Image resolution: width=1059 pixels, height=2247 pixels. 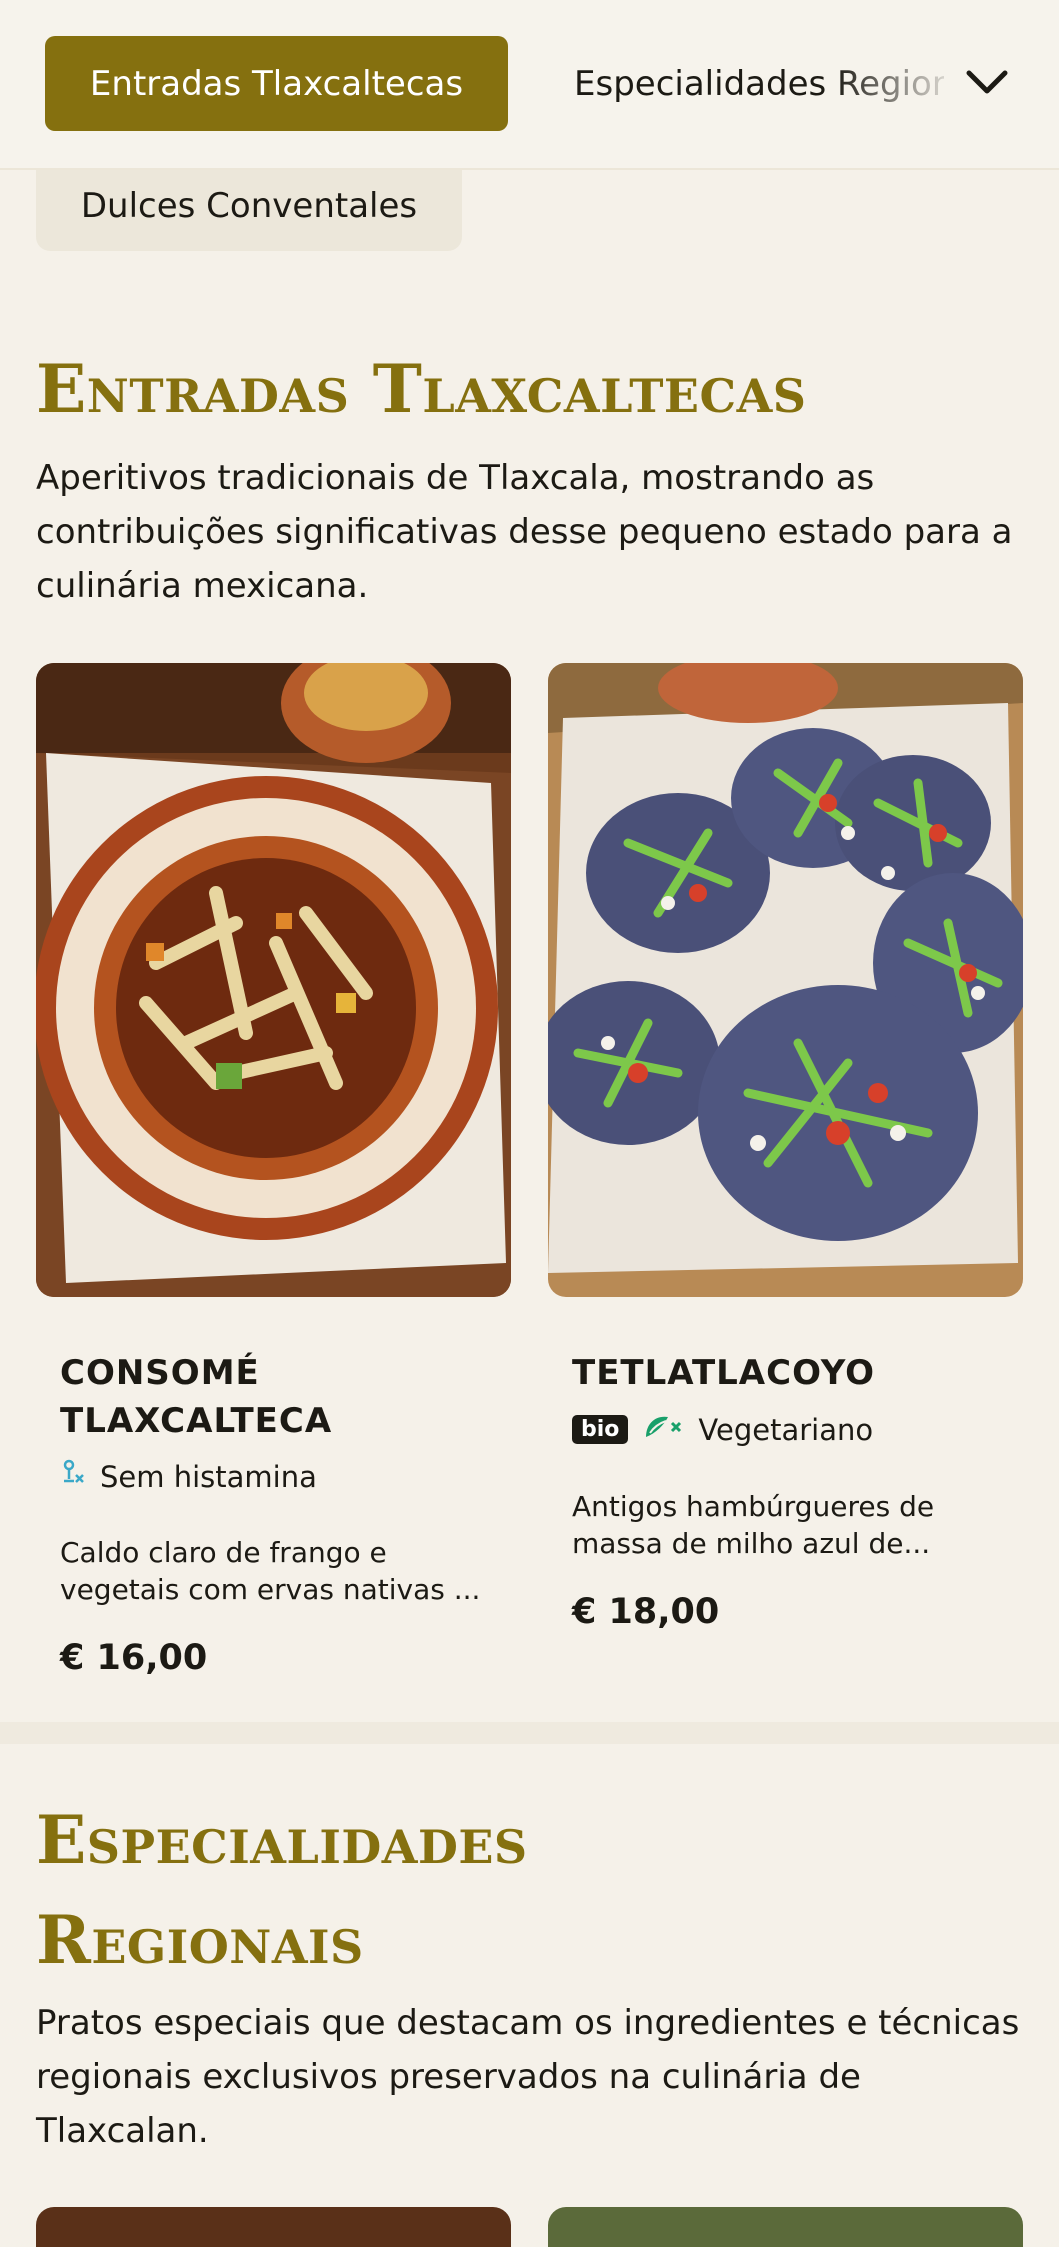 I want to click on dietary-tag-label: Vegetariano, so click(x=786, y=1429).